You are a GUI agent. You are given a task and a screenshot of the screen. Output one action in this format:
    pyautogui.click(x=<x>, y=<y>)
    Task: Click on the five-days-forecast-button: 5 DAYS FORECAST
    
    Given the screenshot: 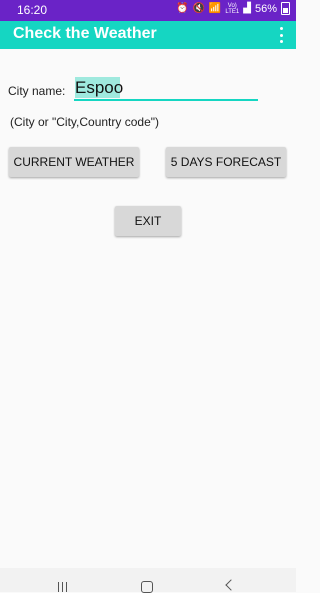 What is the action you would take?
    pyautogui.click(x=226, y=162)
    